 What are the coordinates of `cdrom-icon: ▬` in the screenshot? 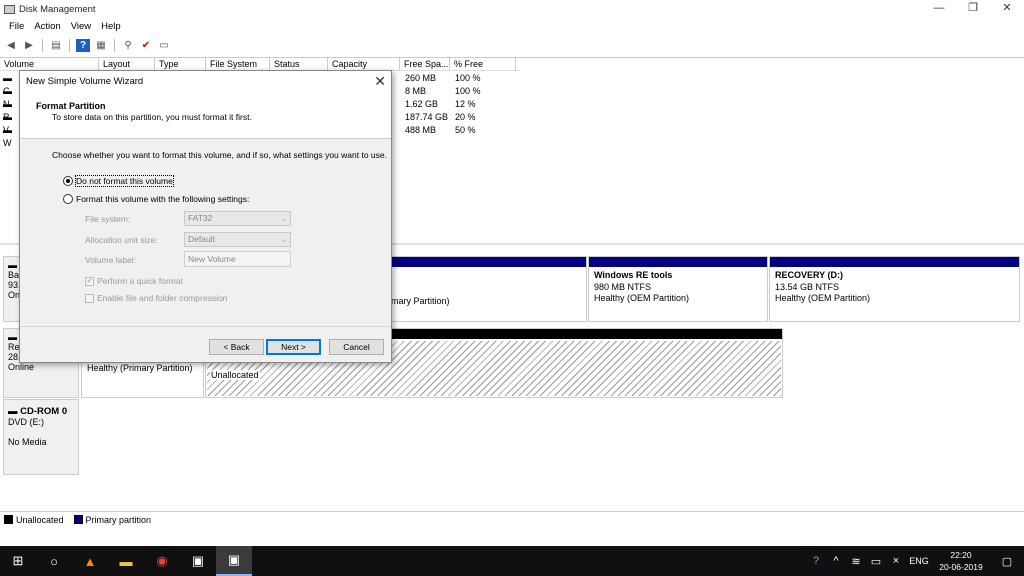 It's located at (13, 411).